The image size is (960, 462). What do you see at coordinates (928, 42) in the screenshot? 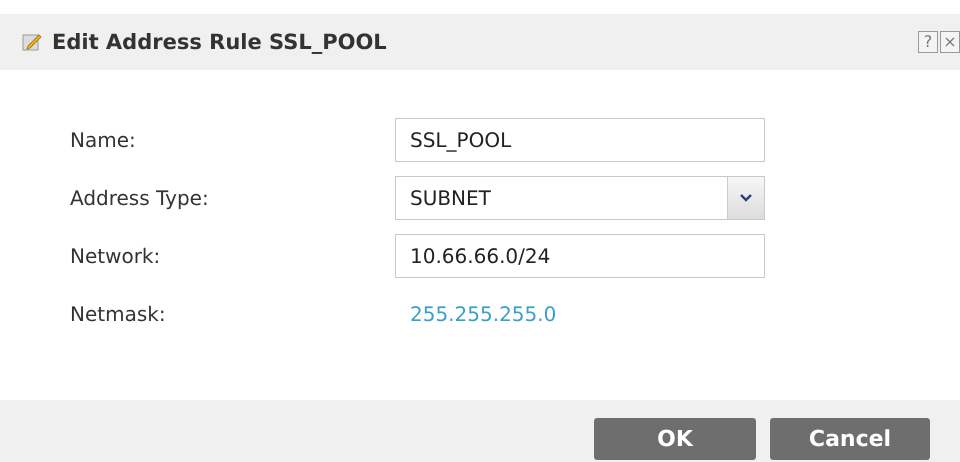
I see `help-button: ?` at bounding box center [928, 42].